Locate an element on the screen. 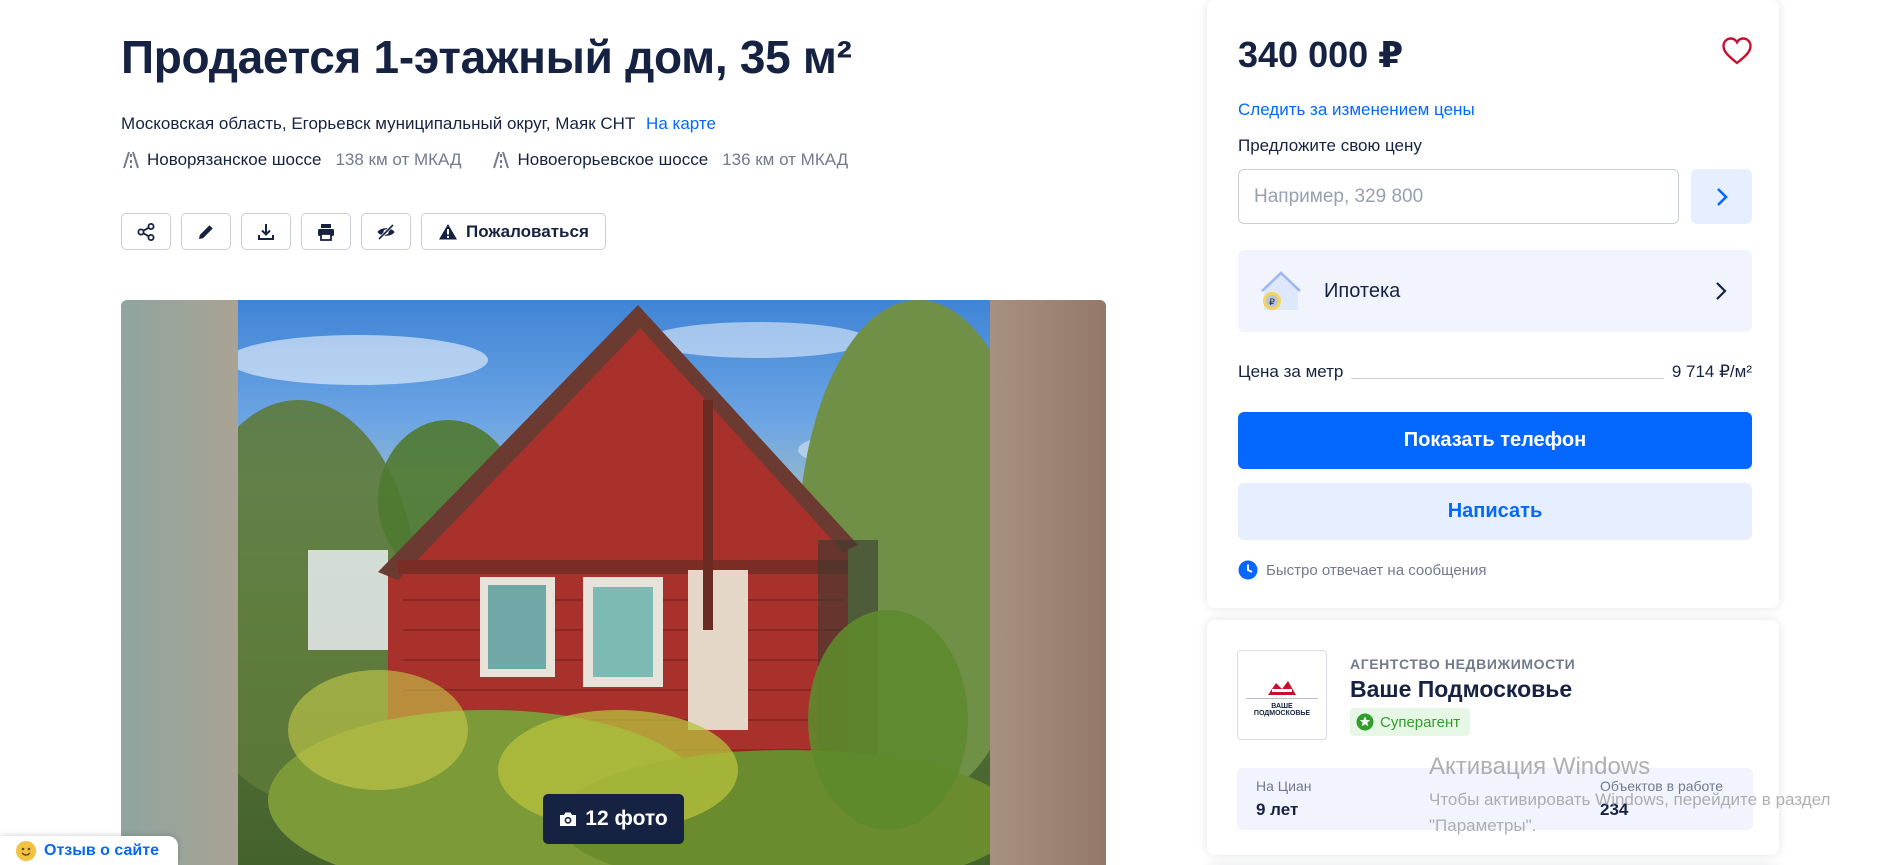  site-feedback-button: Отзыв о сайте is located at coordinates (89, 850).